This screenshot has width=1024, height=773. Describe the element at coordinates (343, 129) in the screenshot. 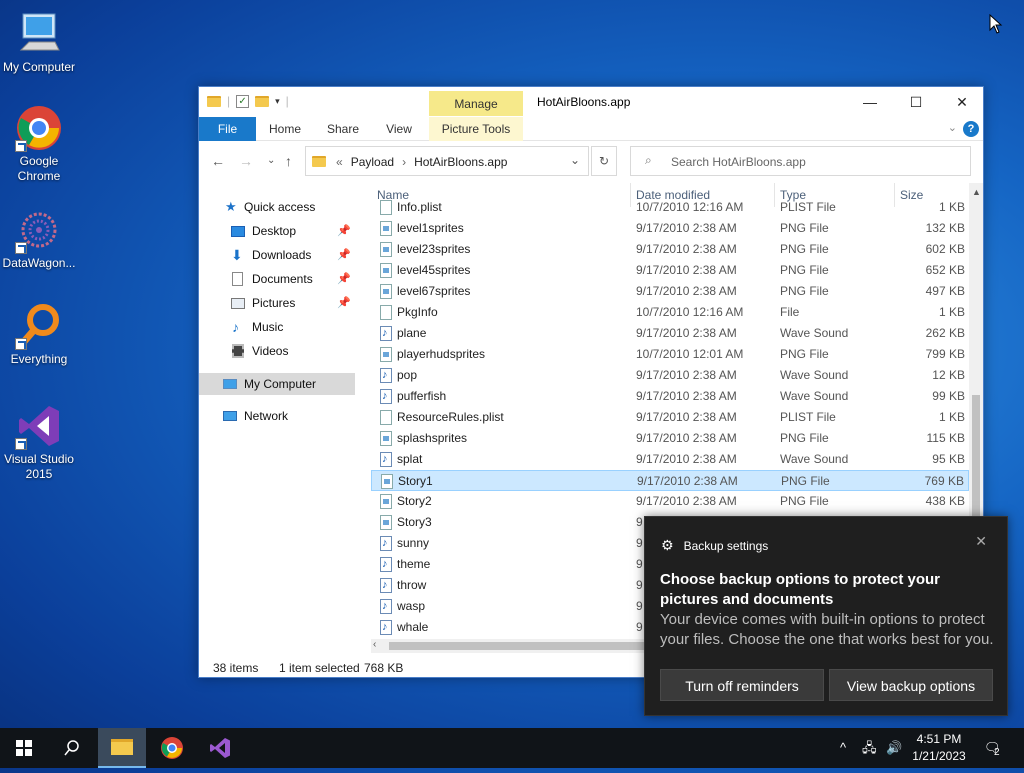

I see `tab-share: Share` at that location.